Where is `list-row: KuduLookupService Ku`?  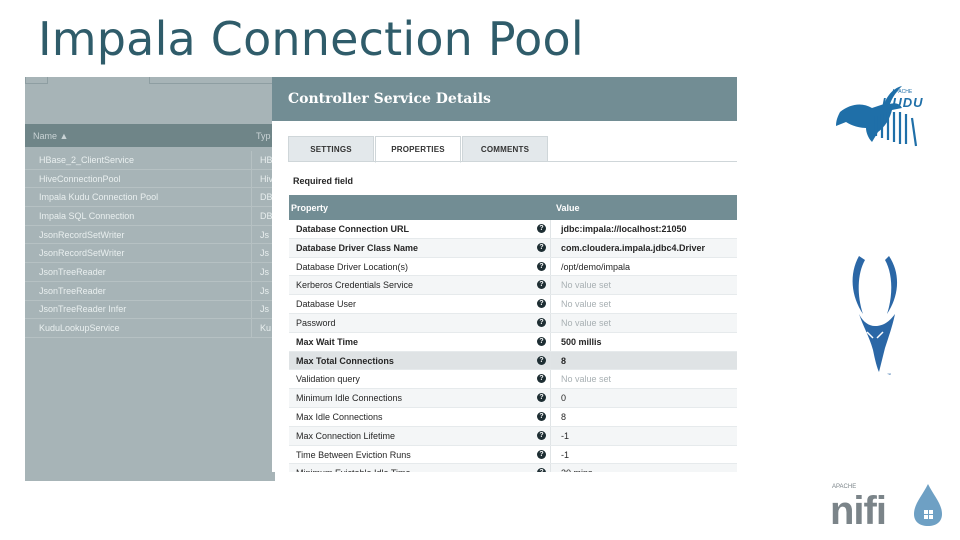 list-row: KuduLookupService Ku is located at coordinates (150, 328).